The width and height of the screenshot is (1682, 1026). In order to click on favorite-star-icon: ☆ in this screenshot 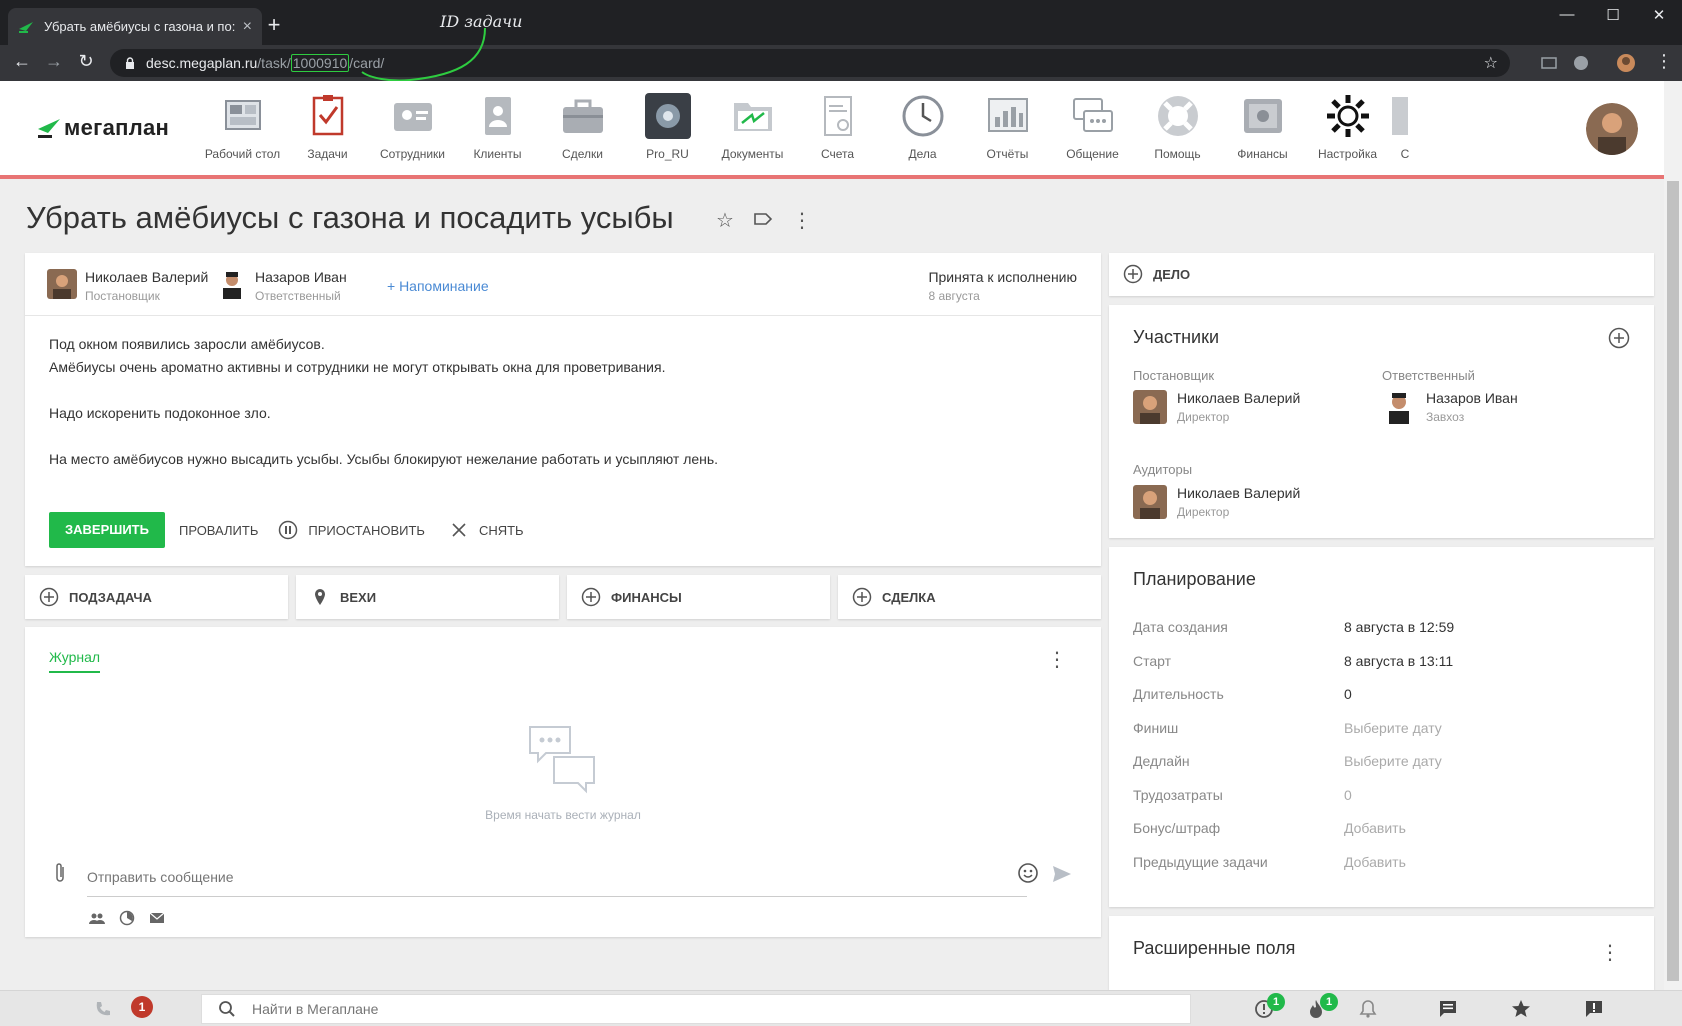, I will do `click(725, 220)`.